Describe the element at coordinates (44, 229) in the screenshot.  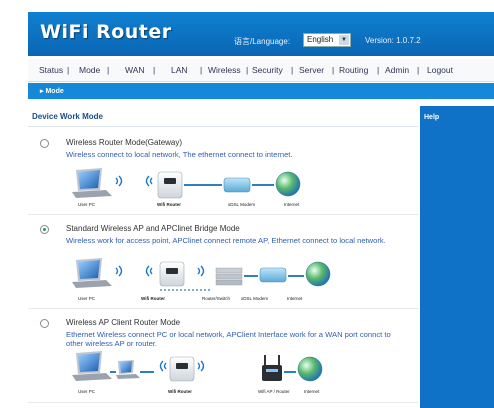
I see `radio-ap-bridge-mode` at that location.